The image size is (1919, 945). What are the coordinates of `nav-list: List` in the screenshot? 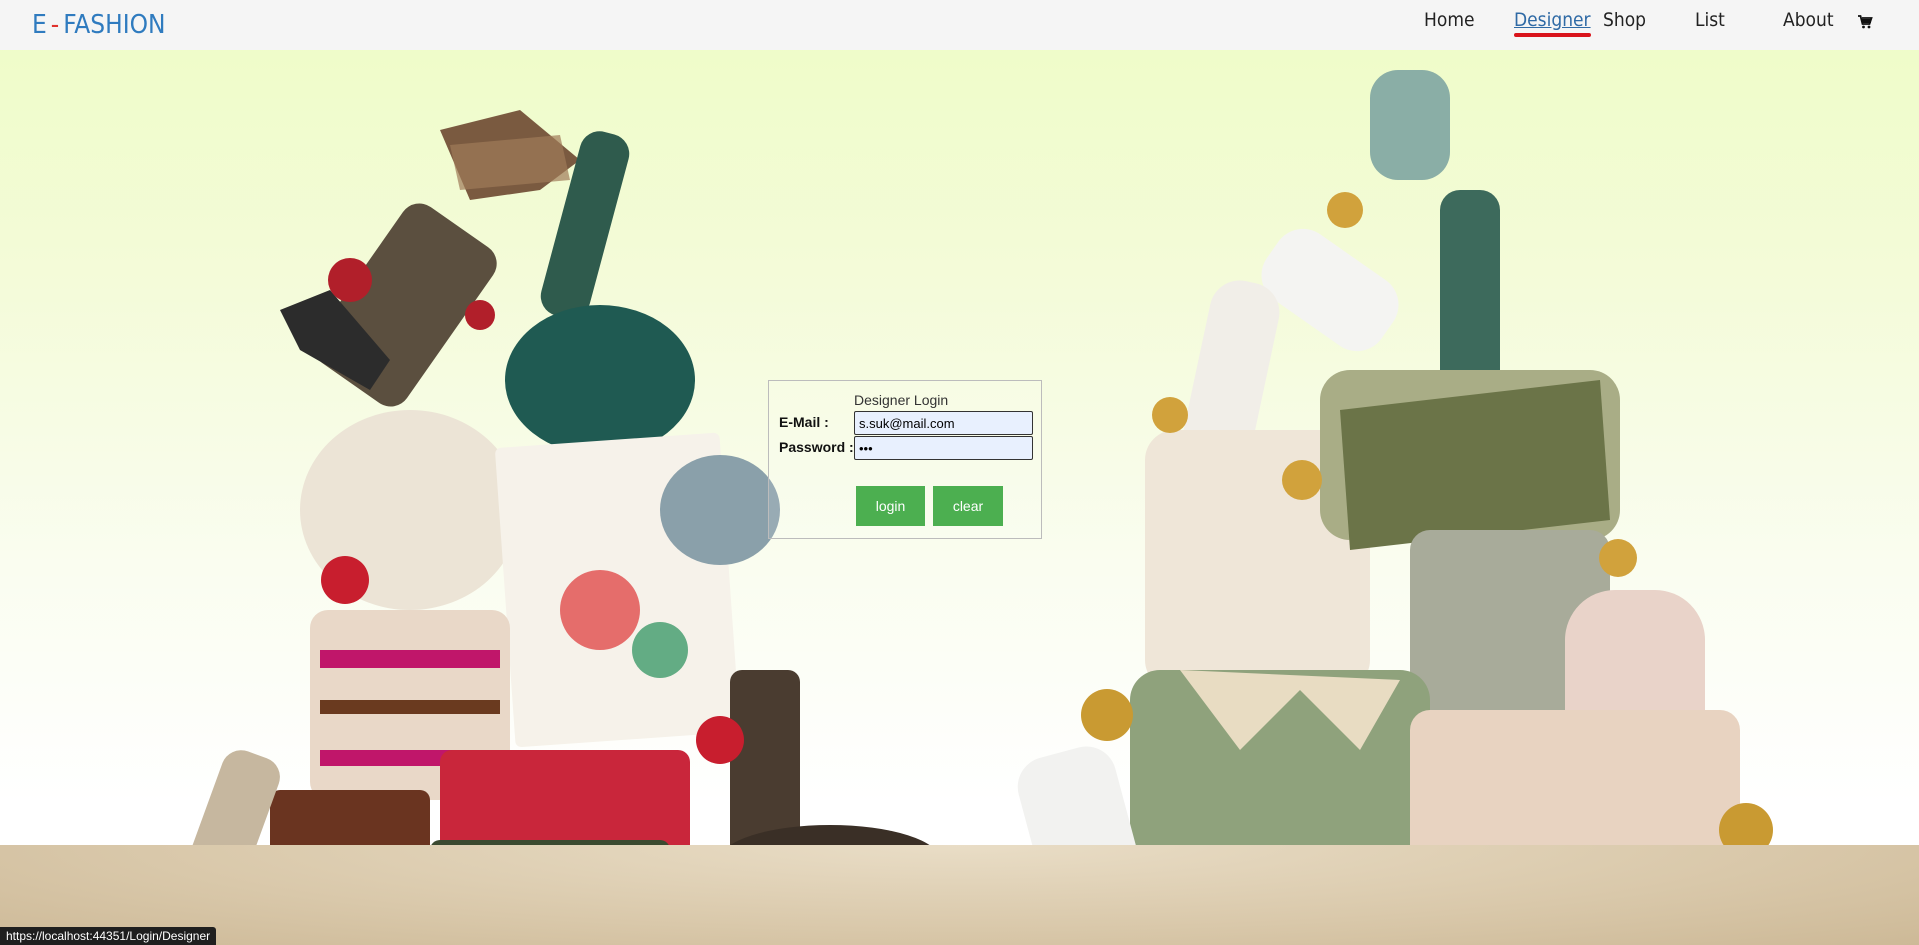 It's located at (1710, 20).